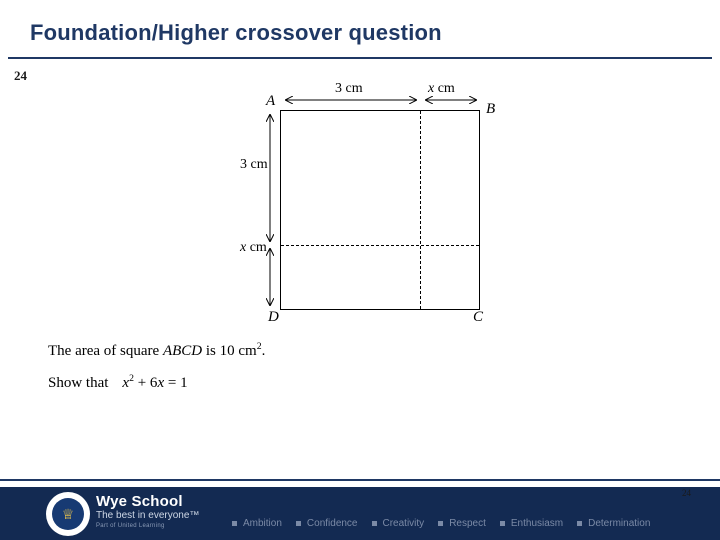 The height and width of the screenshot is (540, 720). I want to click on dimension-top-x-unit: cm, so click(446, 88).